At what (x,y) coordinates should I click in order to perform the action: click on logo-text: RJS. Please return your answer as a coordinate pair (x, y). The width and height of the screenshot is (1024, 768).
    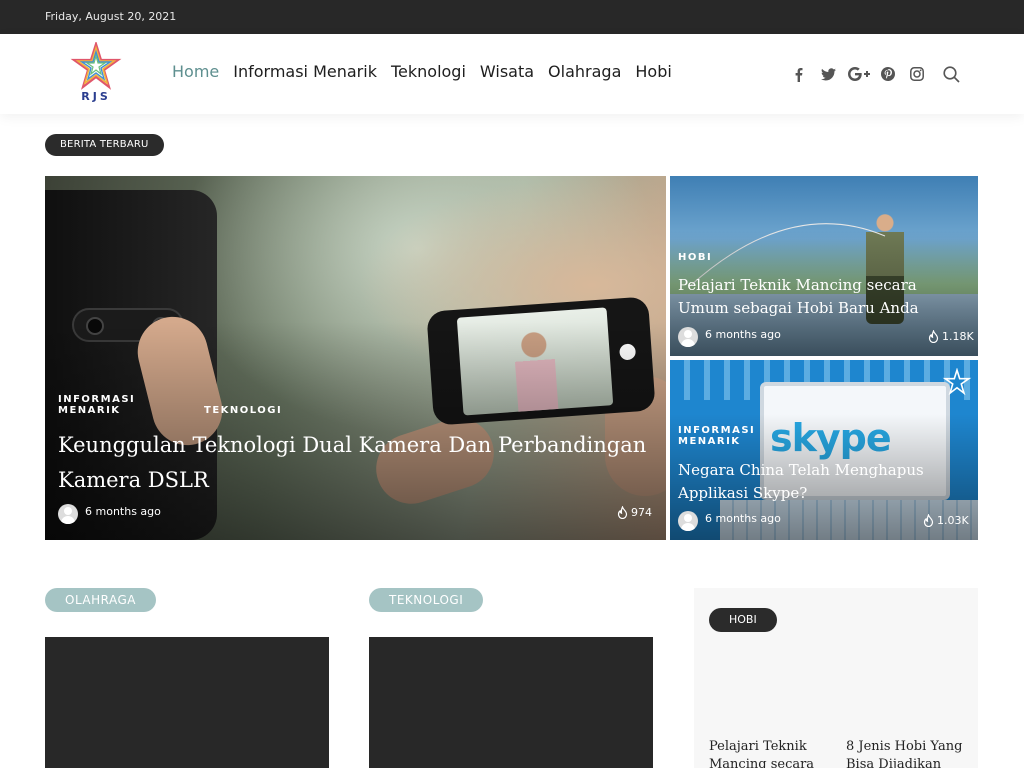
    Looking at the image, I should click on (96, 96).